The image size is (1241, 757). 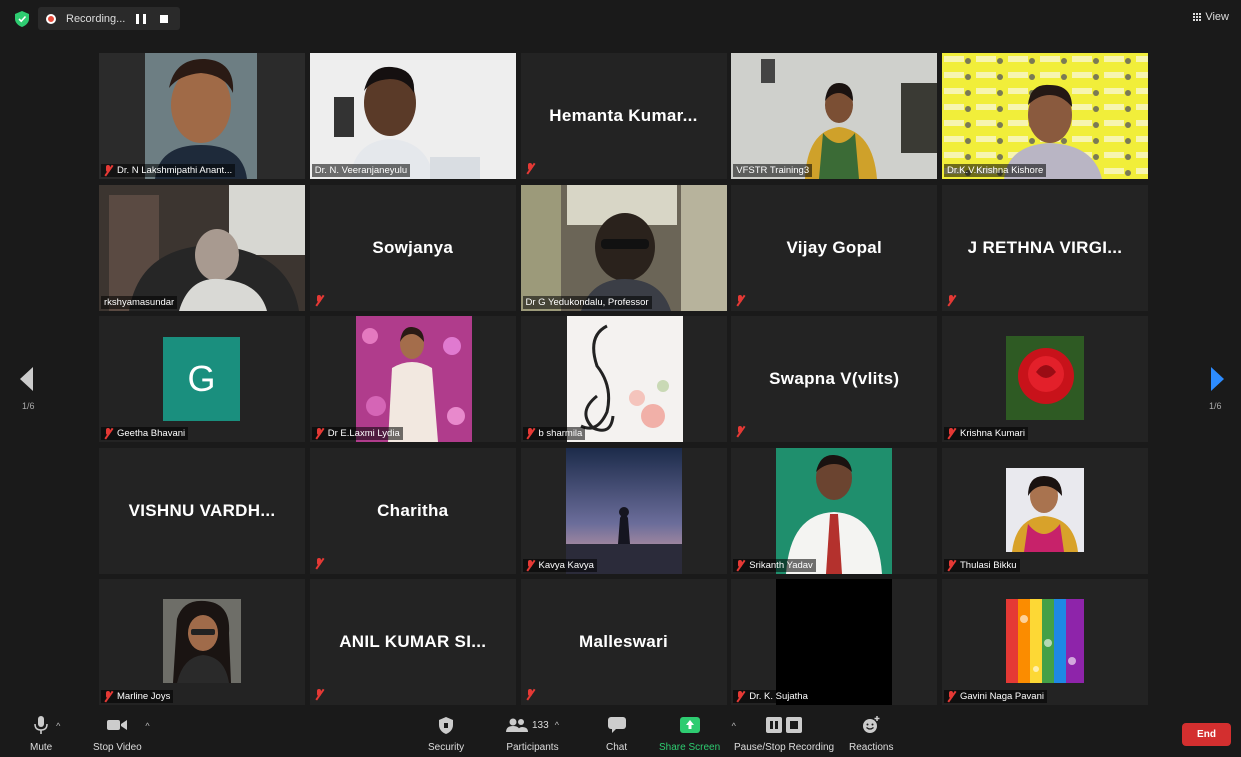 I want to click on security-button: Security, so click(x=446, y=734).